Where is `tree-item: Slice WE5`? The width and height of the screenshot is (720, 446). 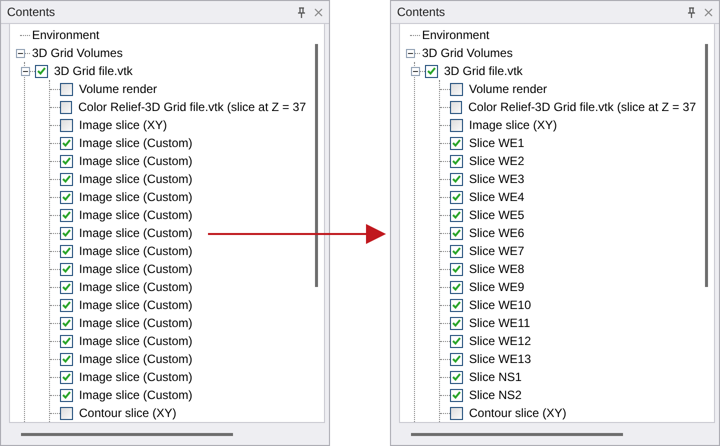
tree-item: Slice WE5 is located at coordinates (496, 215).